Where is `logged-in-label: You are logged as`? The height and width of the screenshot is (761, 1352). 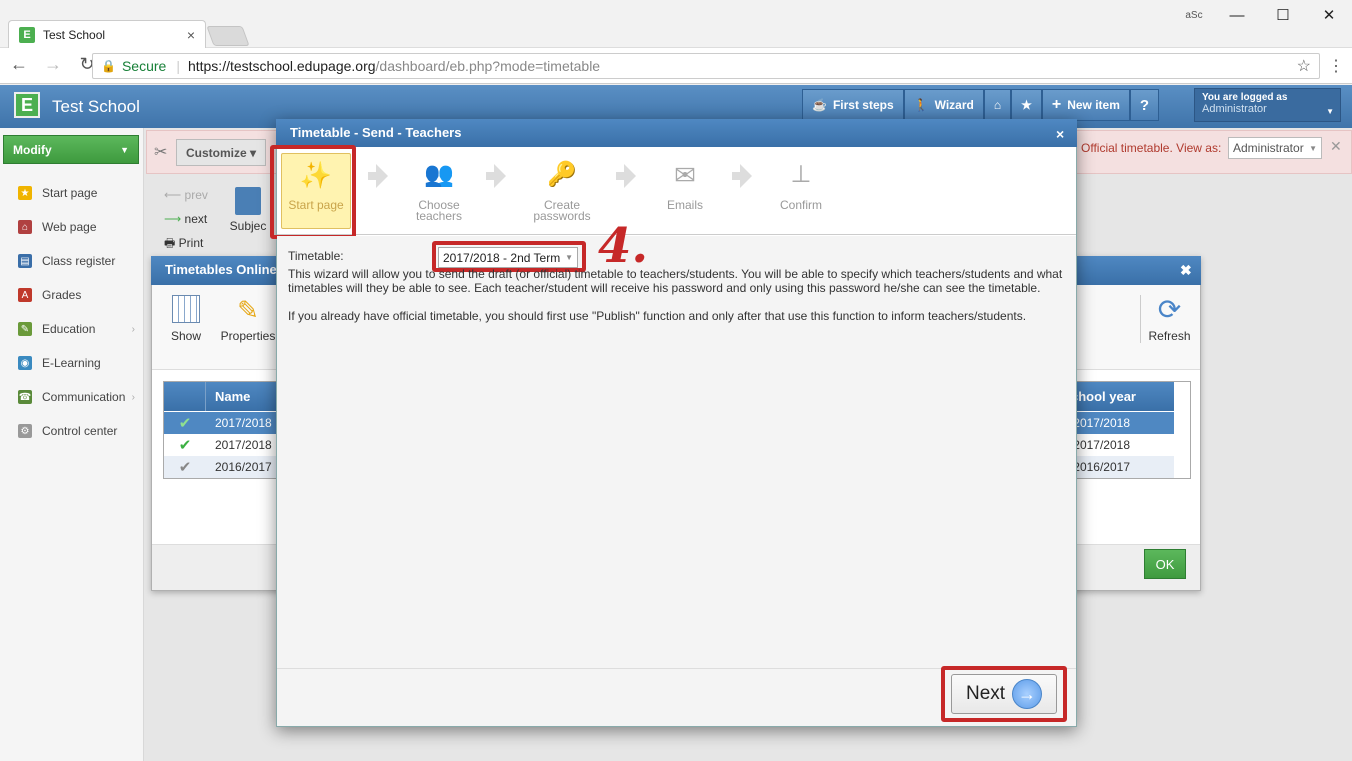 logged-in-label: You are logged as is located at coordinates (1245, 97).